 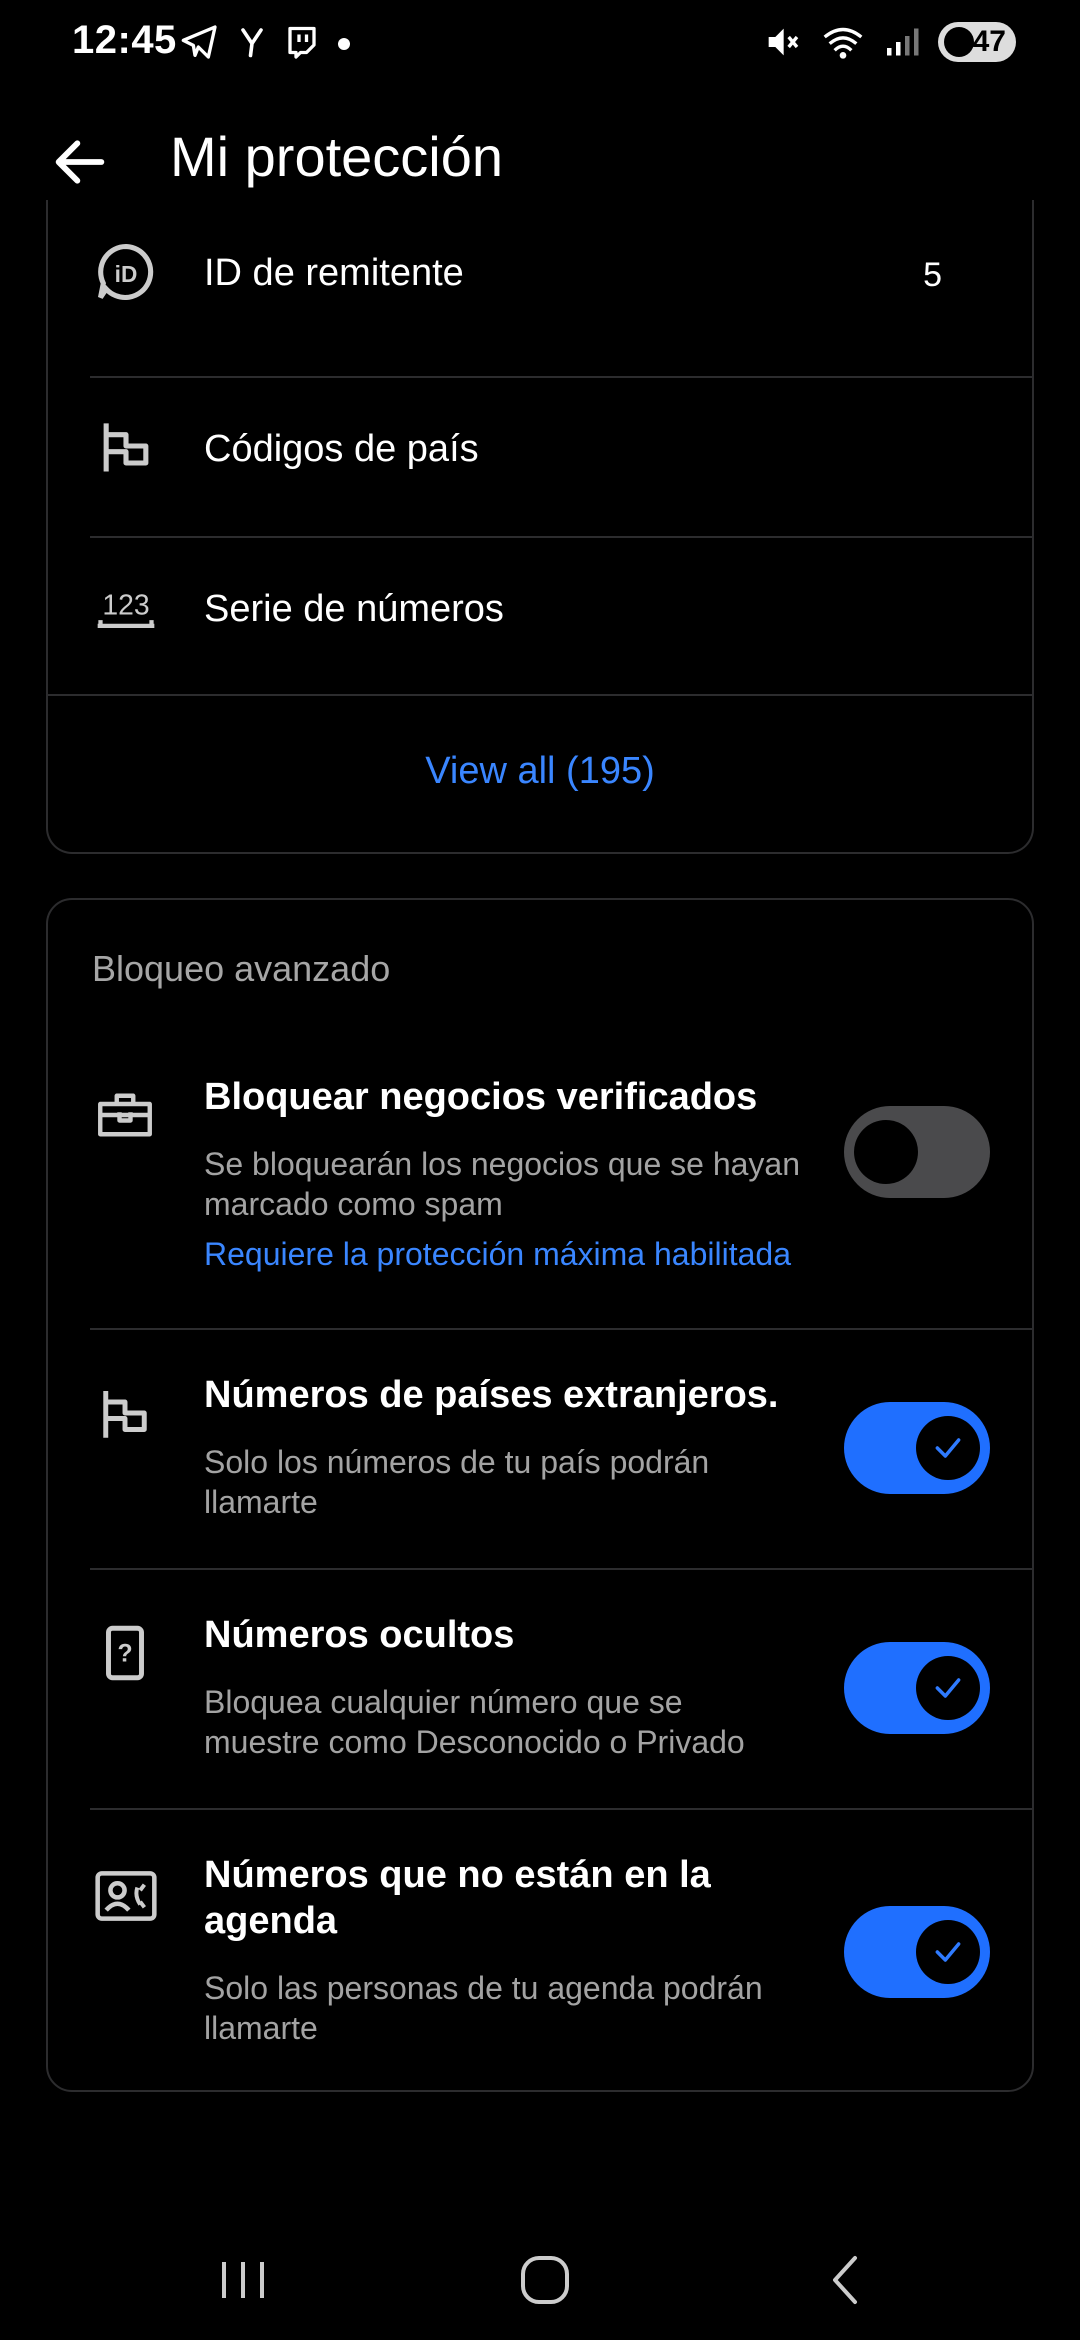 What do you see at coordinates (80, 162) in the screenshot?
I see `arrow-left-icon` at bounding box center [80, 162].